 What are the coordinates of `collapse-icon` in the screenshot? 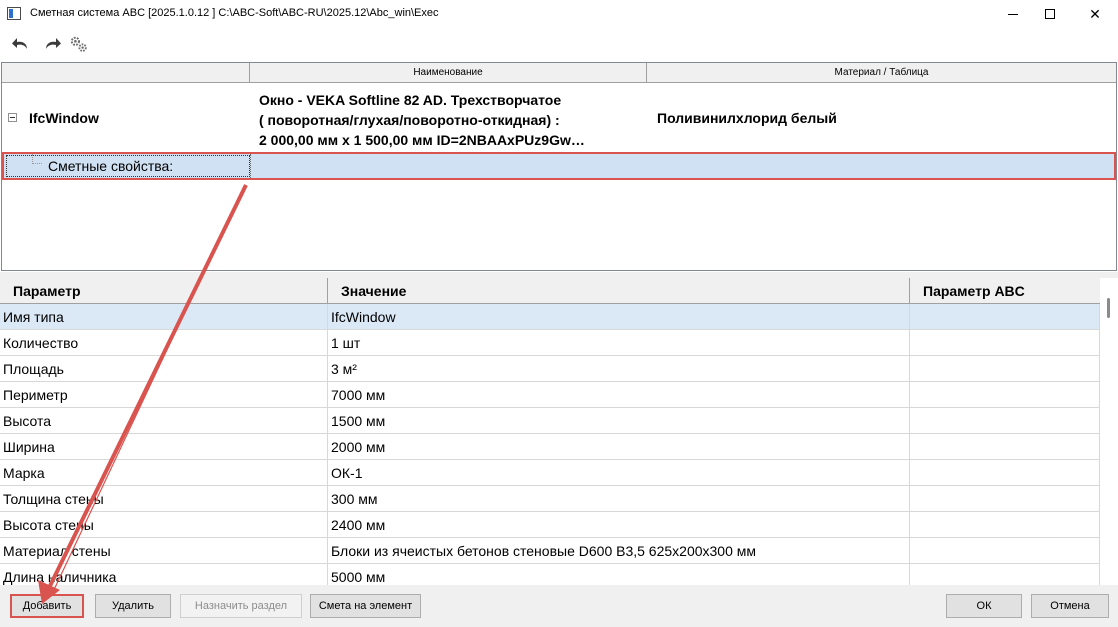 It's located at (12, 117).